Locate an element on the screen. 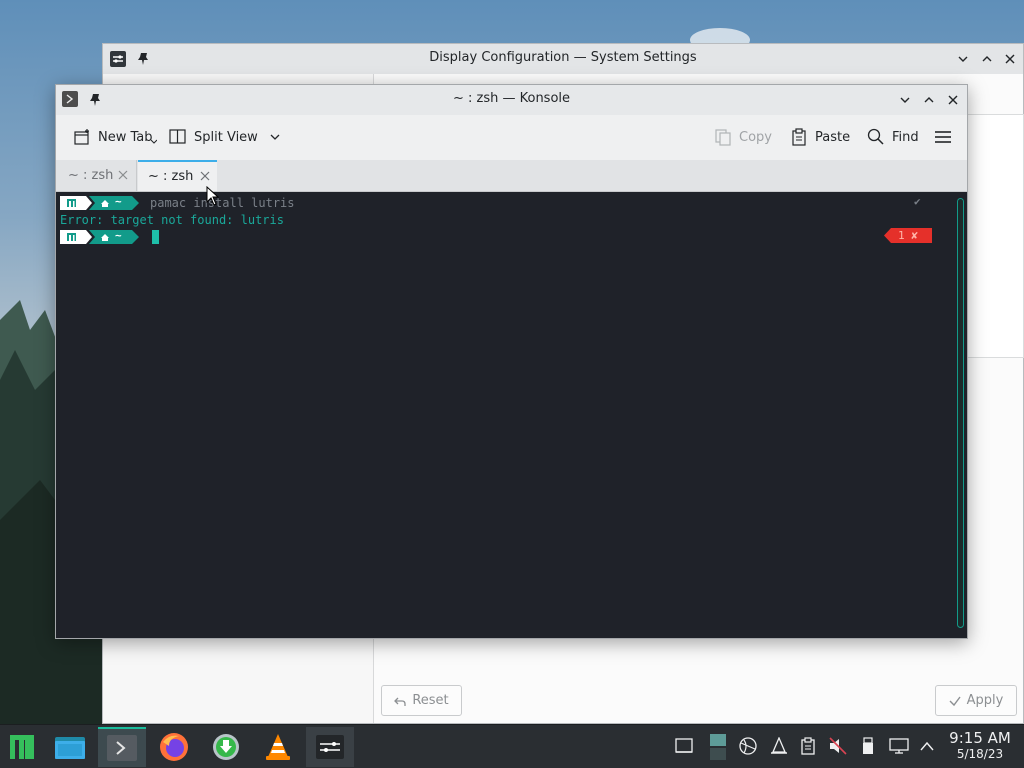 Image resolution: width=1024 pixels, height=768 pixels. prompt-line: ~ is located at coordinates (109, 236).